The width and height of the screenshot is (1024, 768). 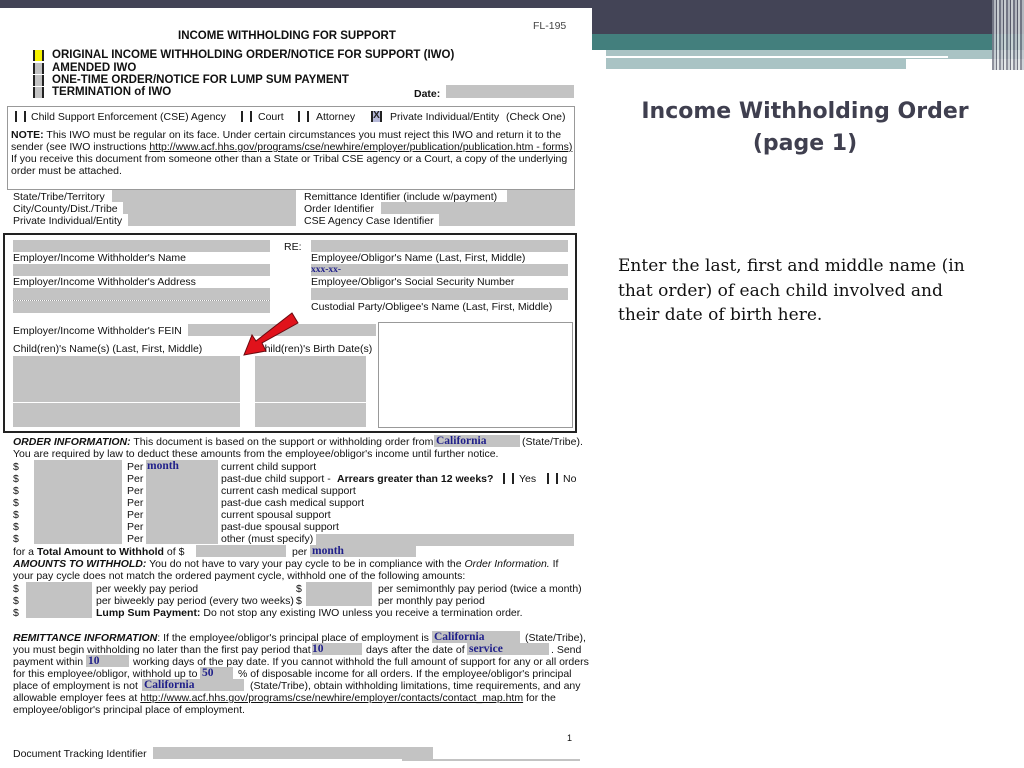 What do you see at coordinates (339, 209) in the screenshot?
I see `label-order-id: Order Identifier` at bounding box center [339, 209].